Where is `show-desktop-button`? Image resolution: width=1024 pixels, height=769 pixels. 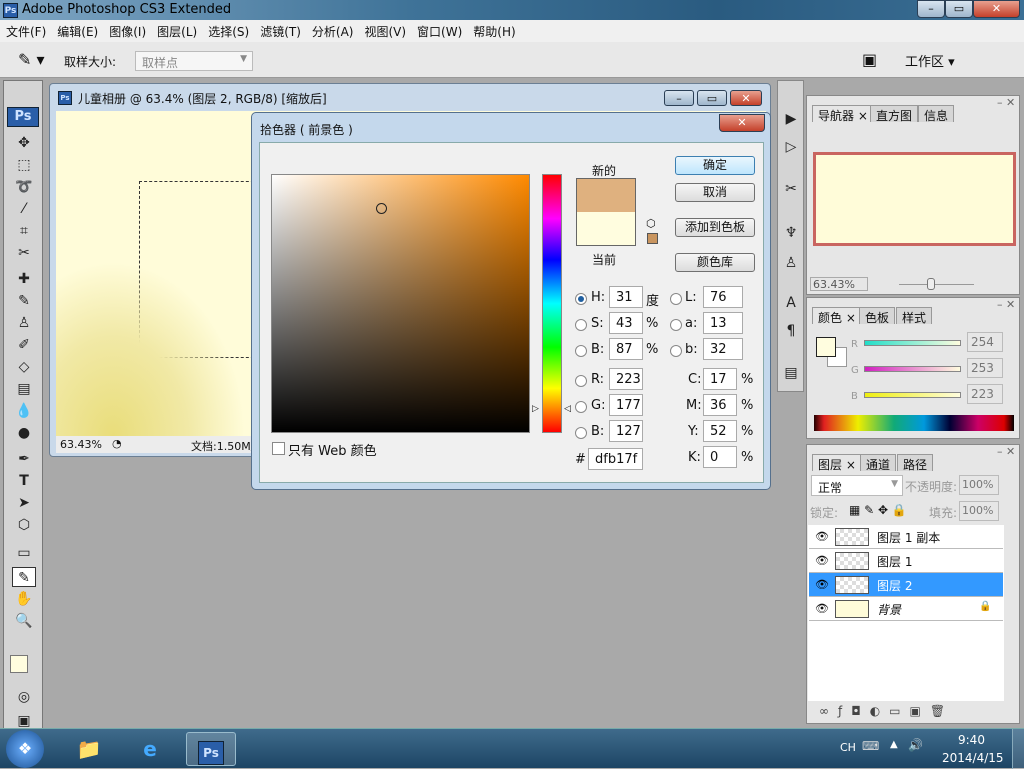
show-desktop-button is located at coordinates (1018, 749).